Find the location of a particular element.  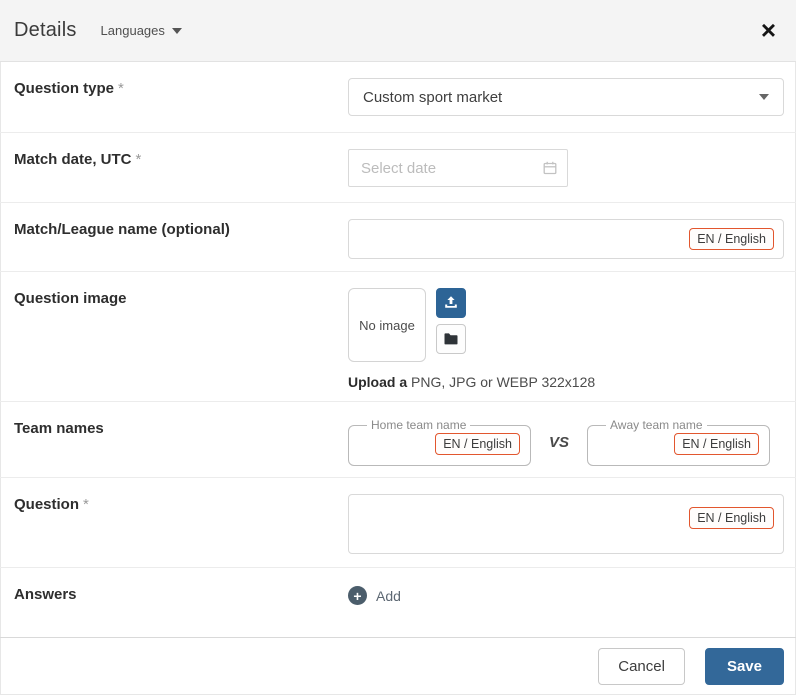

calendar-icon is located at coordinates (550, 168).